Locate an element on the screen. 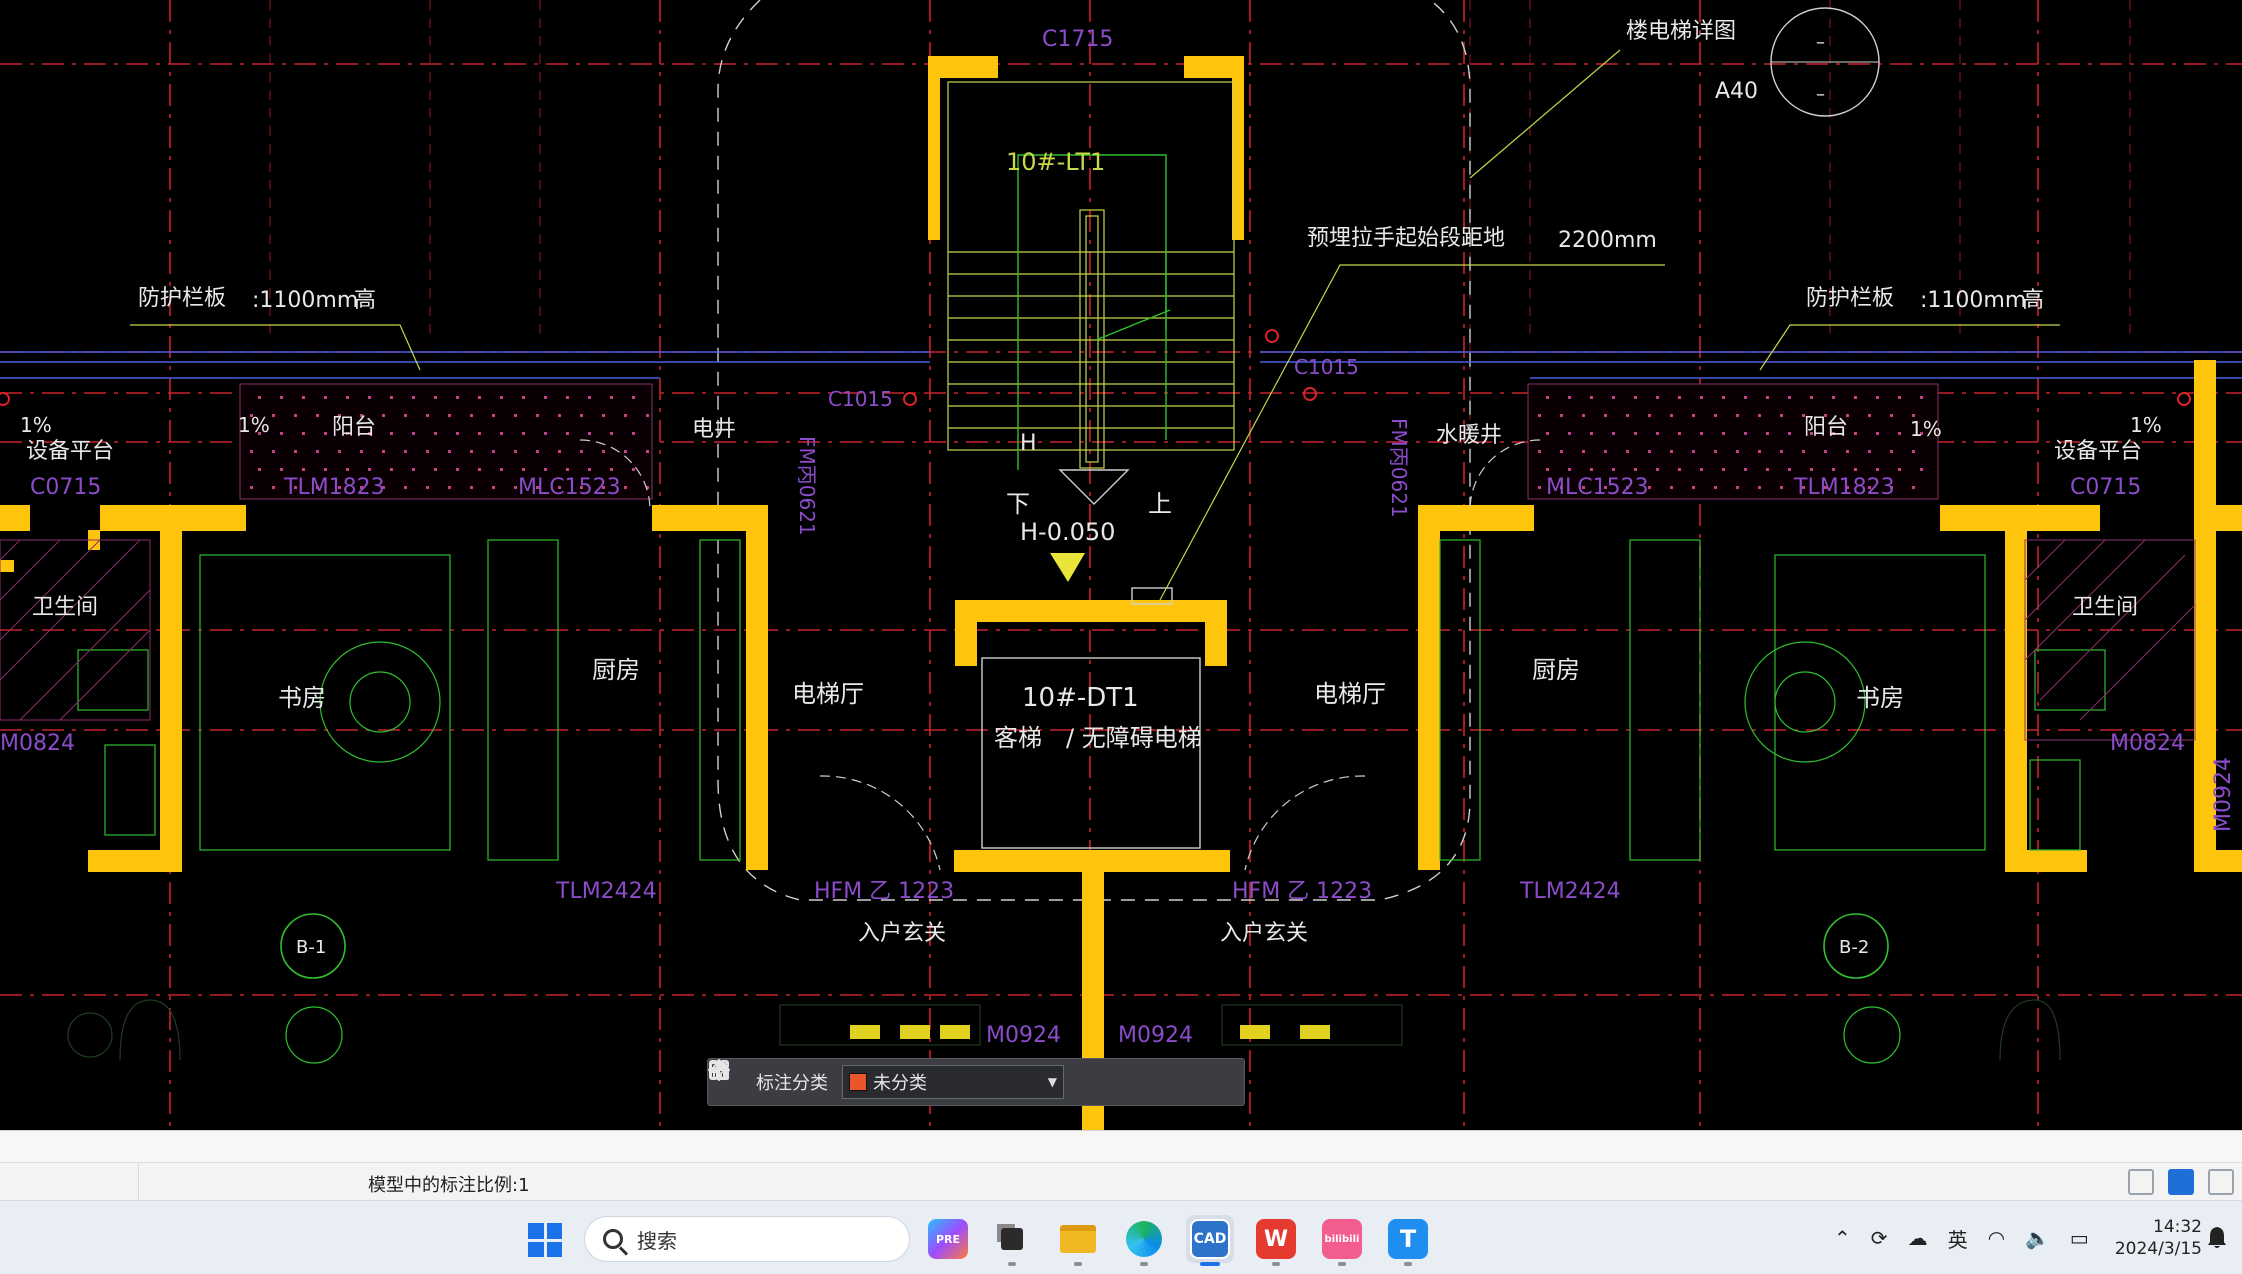 The image size is (2242, 1274). annotation-scale-status: 模型中的标注比例:1 is located at coordinates (449, 1185).